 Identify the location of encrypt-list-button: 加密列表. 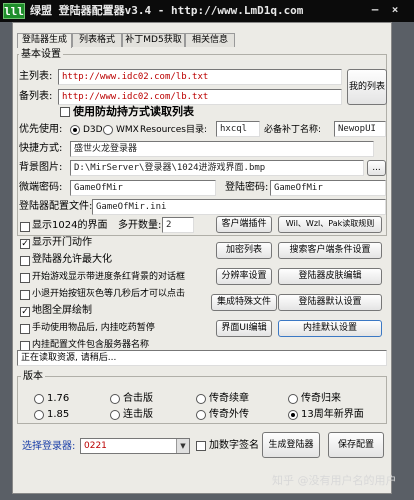
(244, 250).